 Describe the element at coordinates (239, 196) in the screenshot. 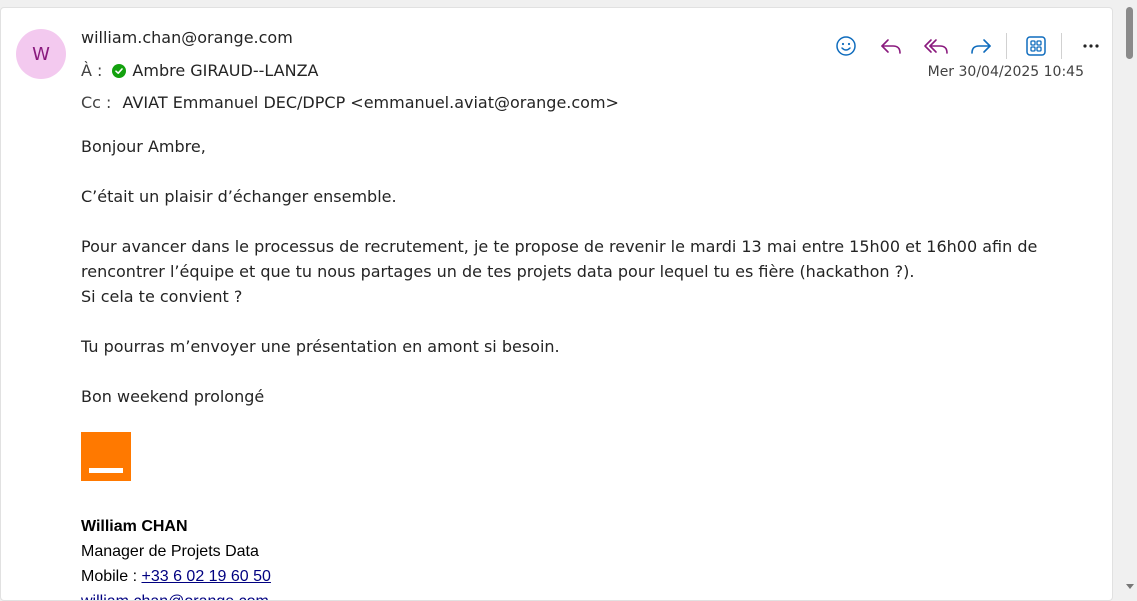

I see `body-paragraph: C’était un plaisir d’échanger ensemble.` at that location.